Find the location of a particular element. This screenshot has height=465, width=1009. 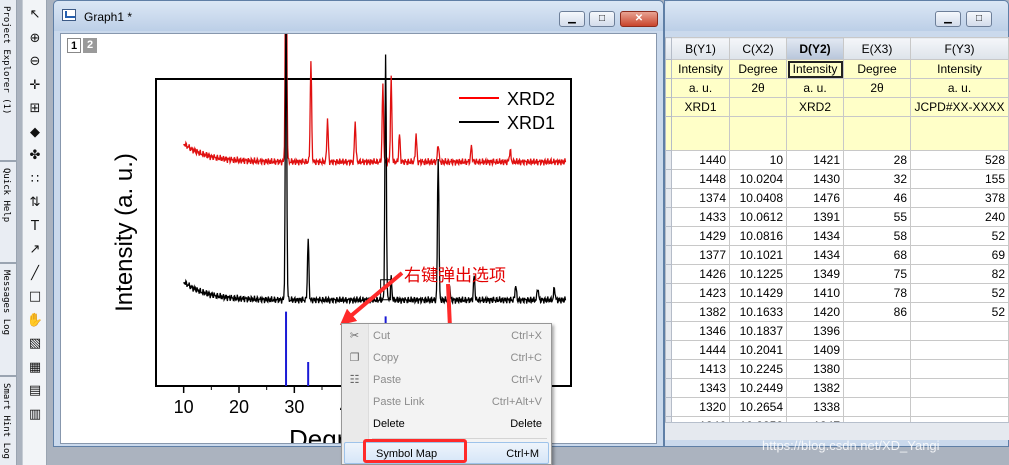

cell: 1374 is located at coordinates (700, 198).